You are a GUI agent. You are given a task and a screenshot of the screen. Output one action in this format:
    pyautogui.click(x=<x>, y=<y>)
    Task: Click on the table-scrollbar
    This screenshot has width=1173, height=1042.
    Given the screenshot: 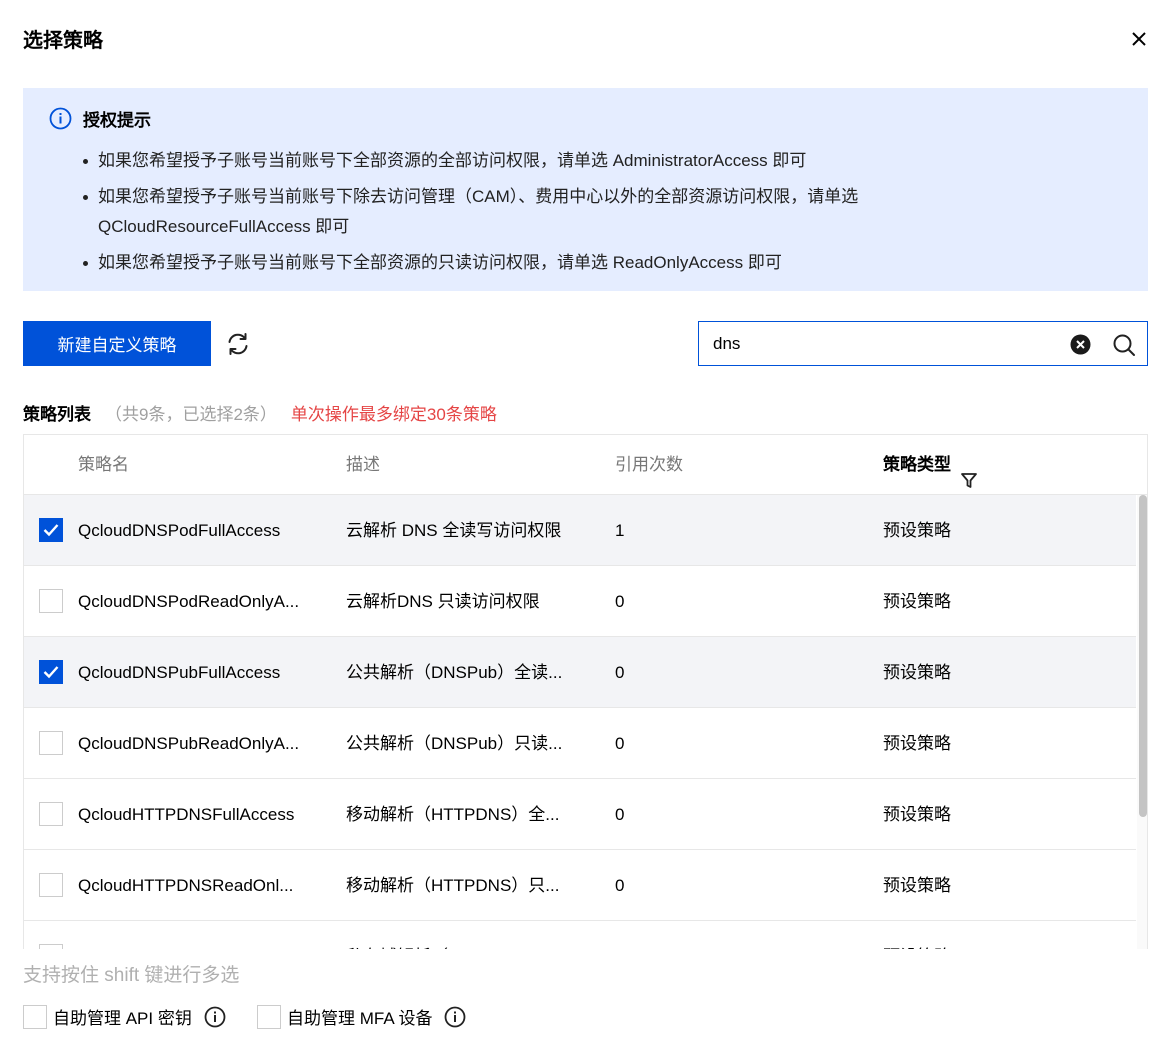 What is the action you would take?
    pyautogui.click(x=1142, y=722)
    